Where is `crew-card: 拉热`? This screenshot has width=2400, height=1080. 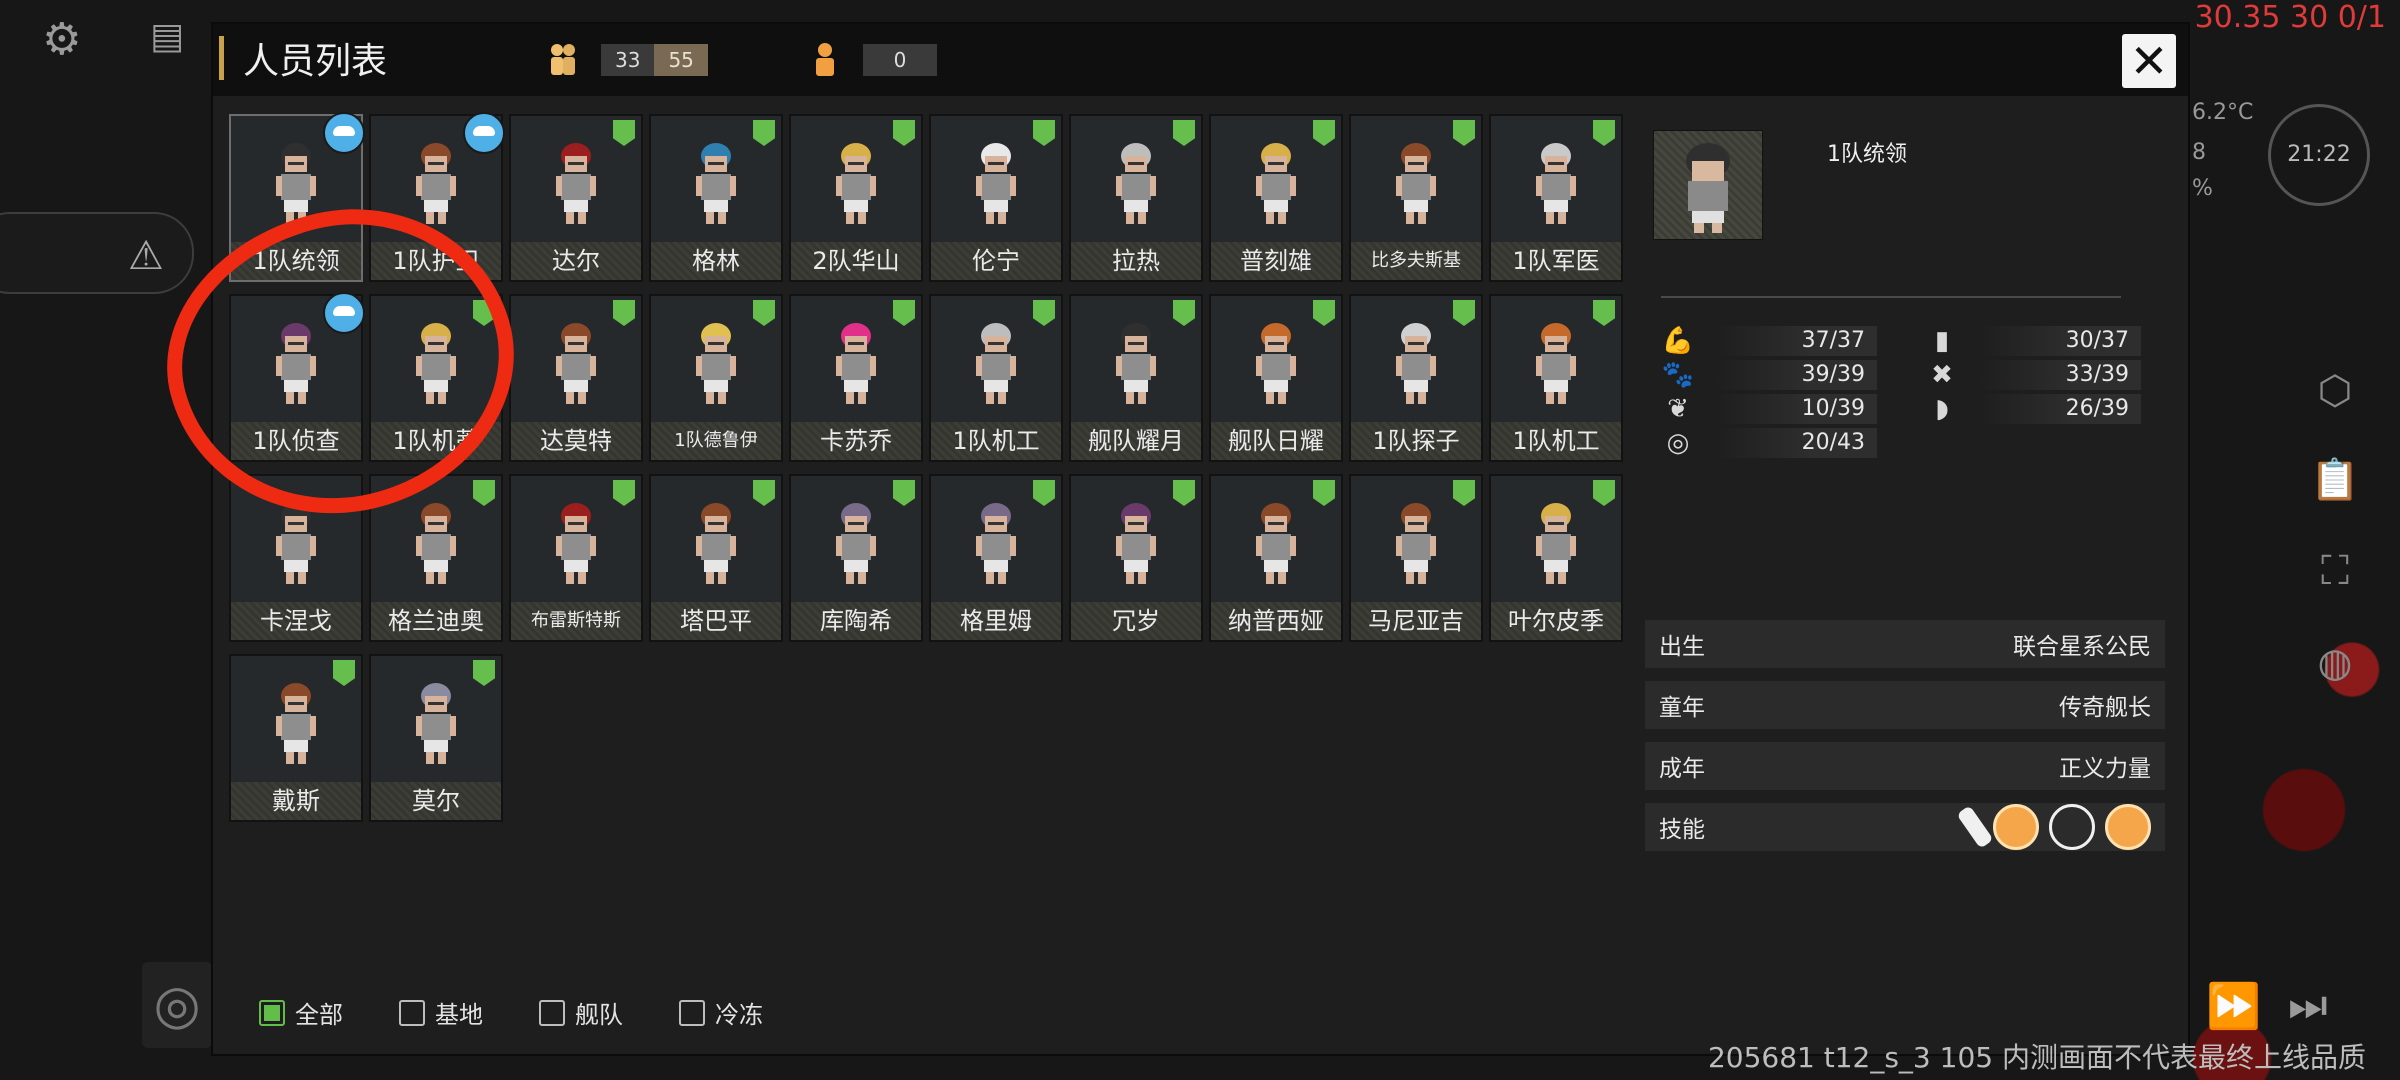
crew-card: 拉热 is located at coordinates (1136, 198).